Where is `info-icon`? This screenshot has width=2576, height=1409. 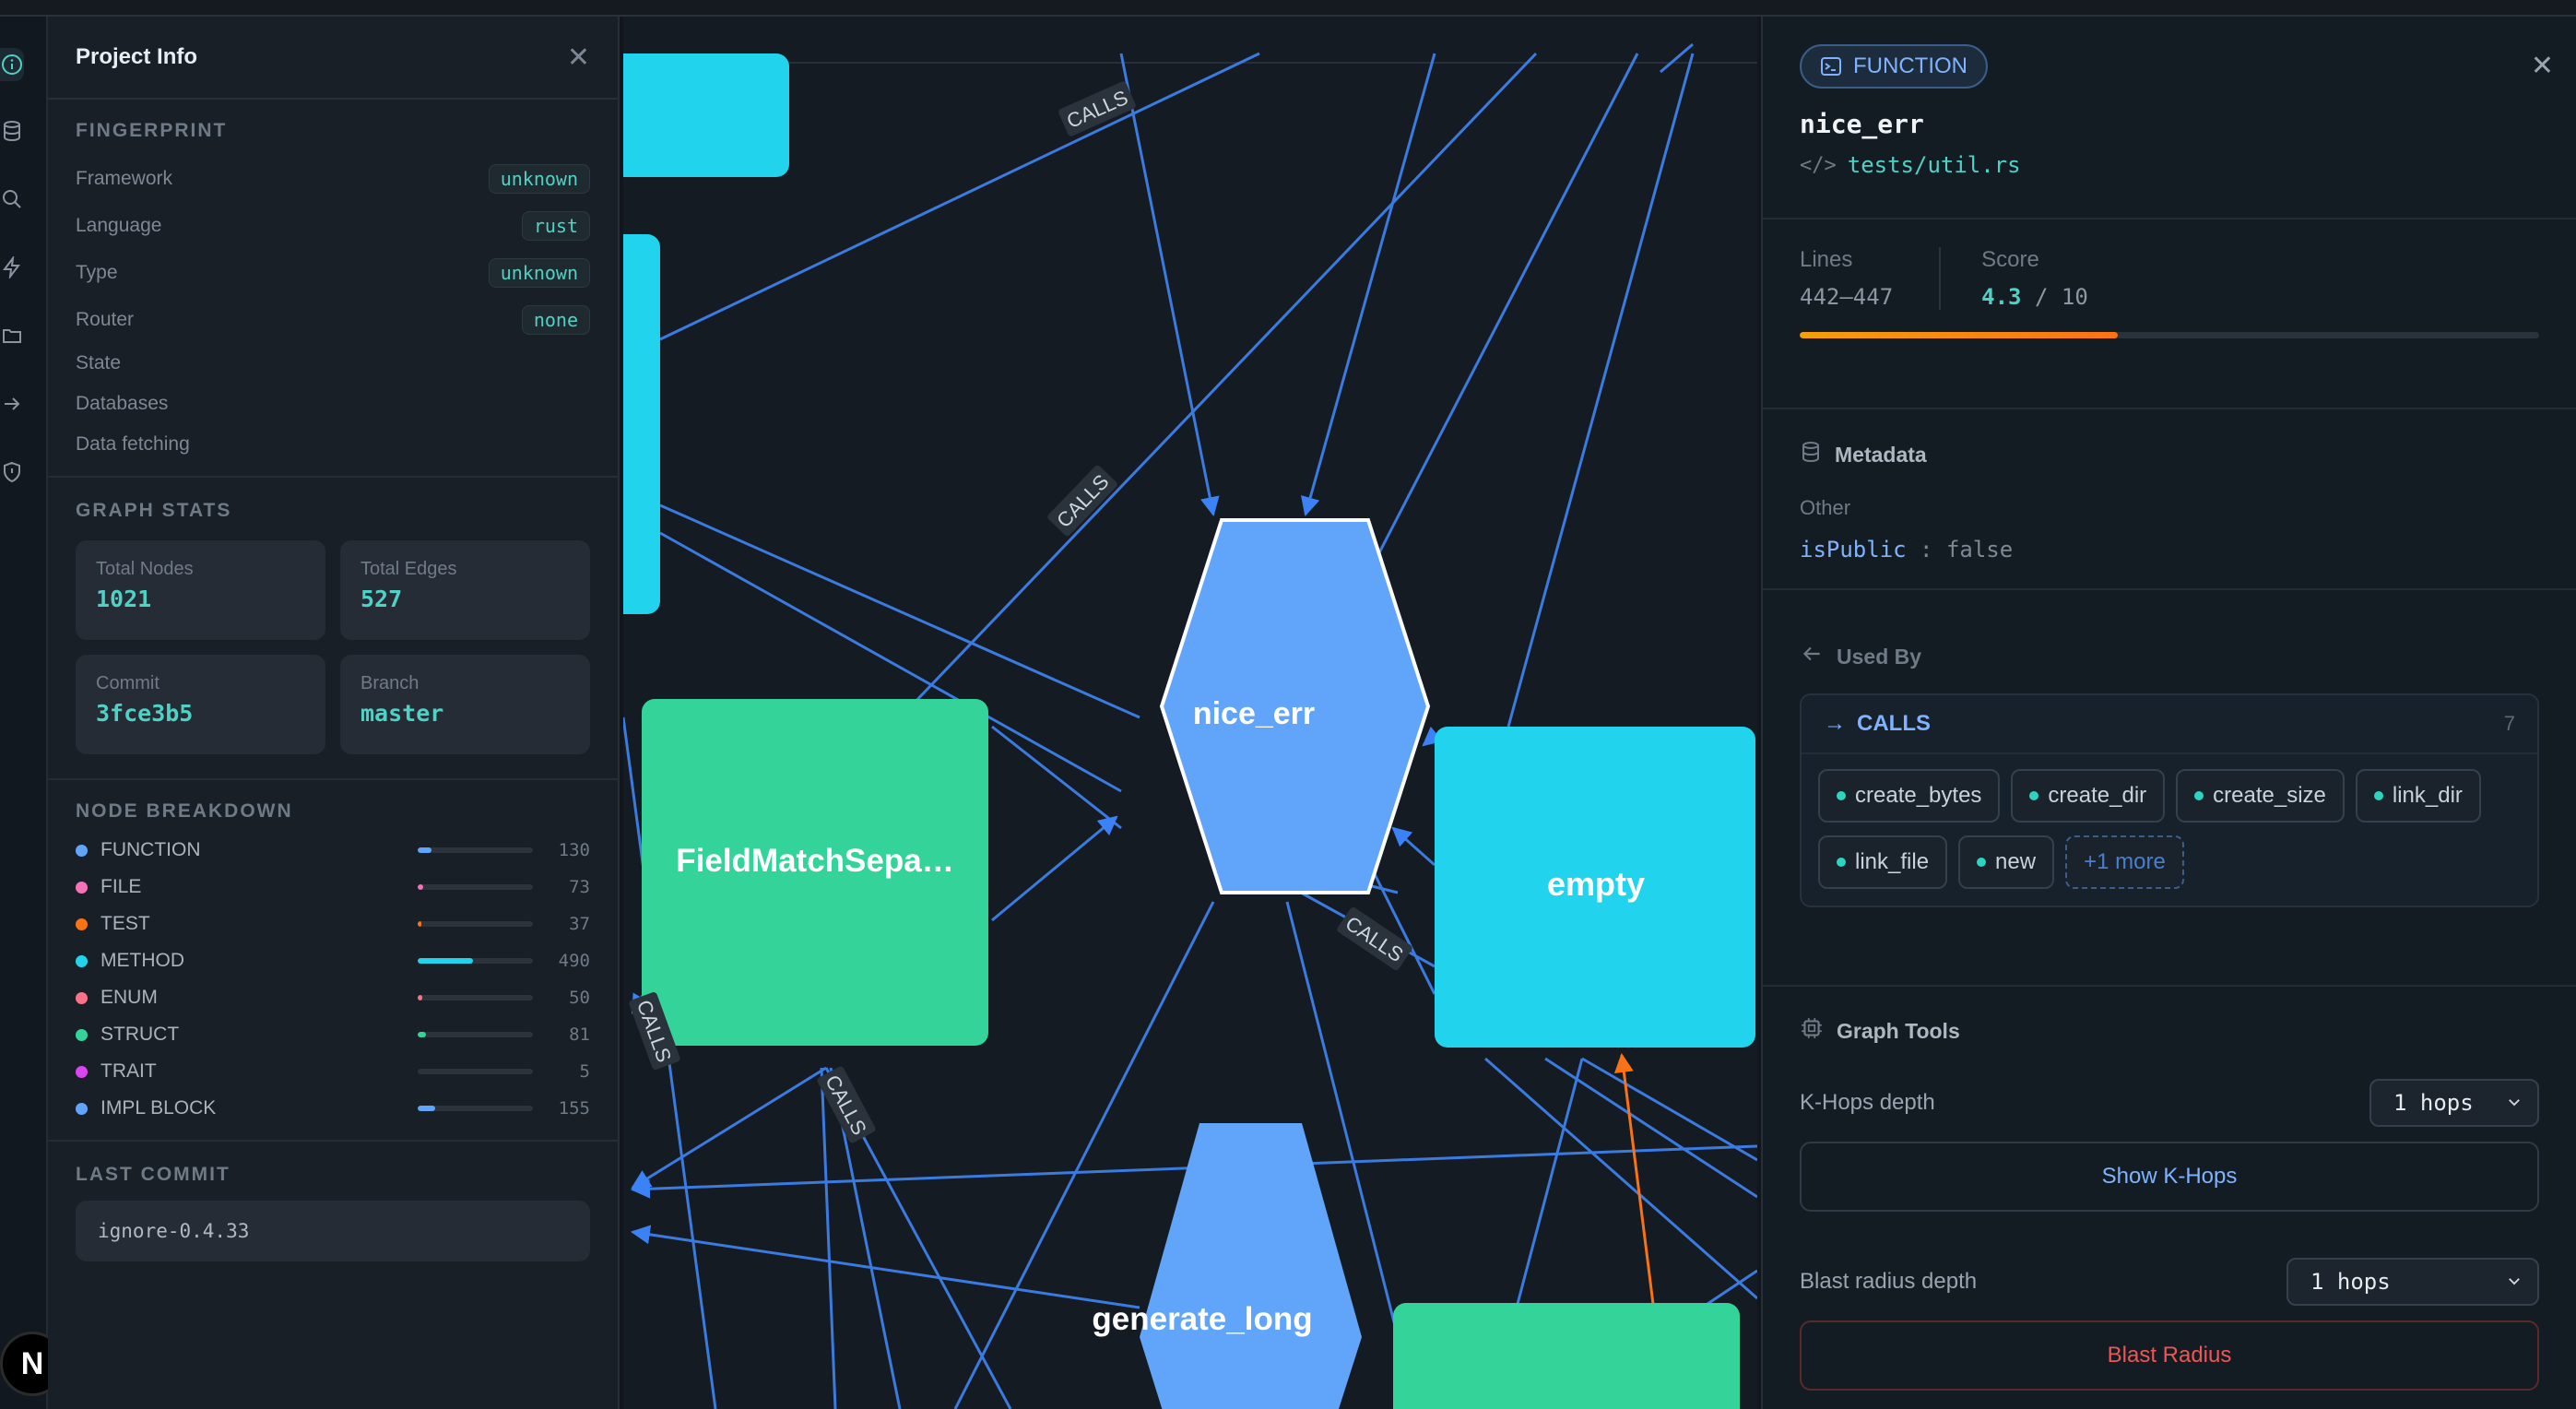
info-icon is located at coordinates (12, 64).